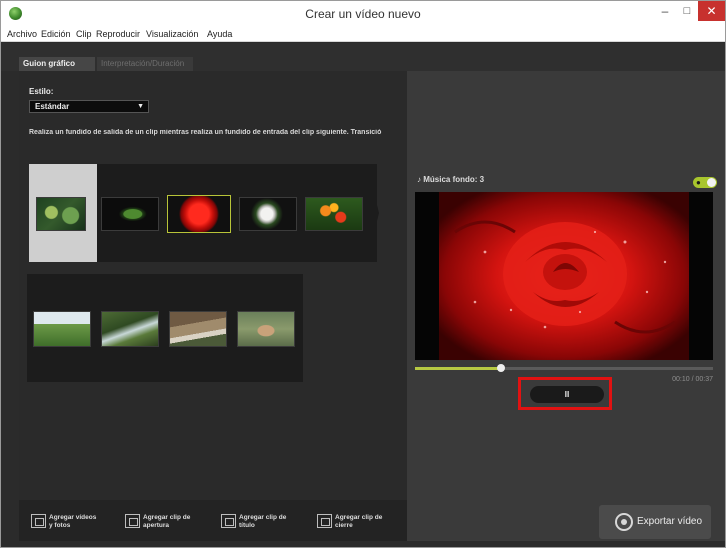  Describe the element at coordinates (89, 106) in the screenshot. I see `style-dropdown: Estándar ▼` at that location.